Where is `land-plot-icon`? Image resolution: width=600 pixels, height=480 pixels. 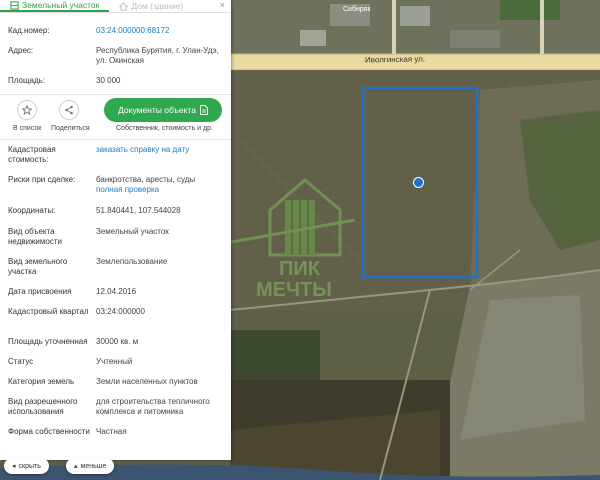
land-plot-icon is located at coordinates (14, 5).